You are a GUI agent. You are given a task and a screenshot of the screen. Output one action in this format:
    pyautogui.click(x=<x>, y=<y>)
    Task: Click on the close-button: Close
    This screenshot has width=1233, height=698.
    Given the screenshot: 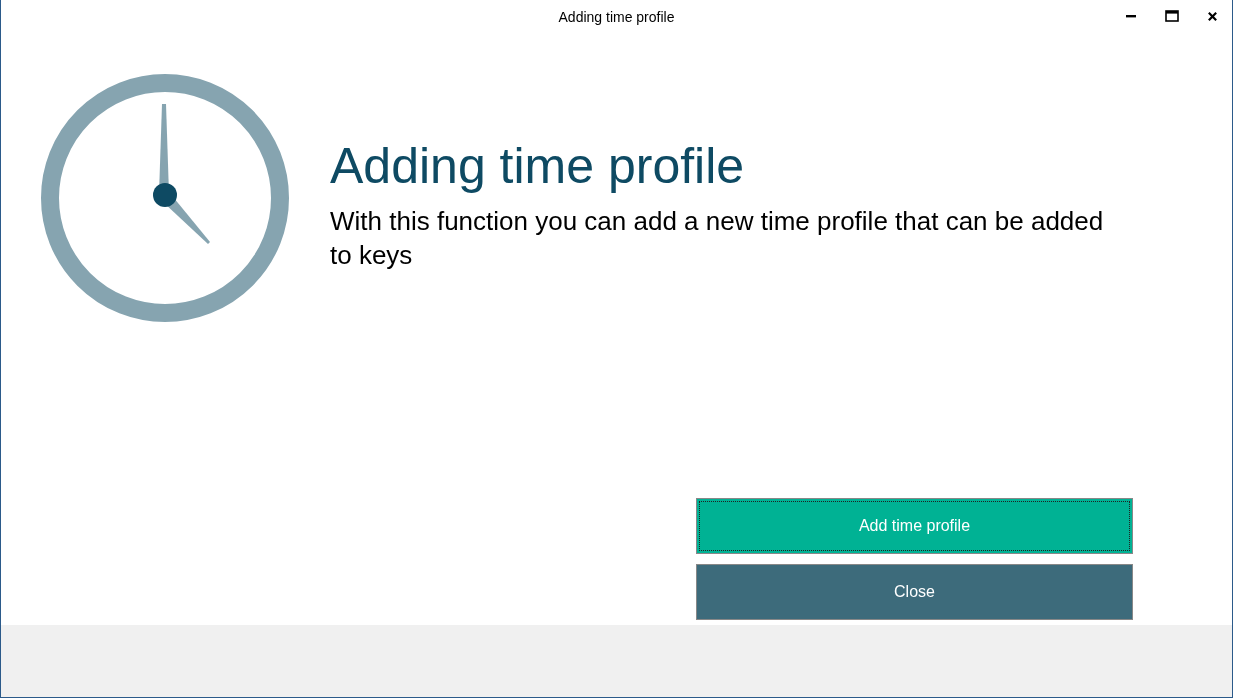 What is the action you would take?
    pyautogui.click(x=914, y=592)
    